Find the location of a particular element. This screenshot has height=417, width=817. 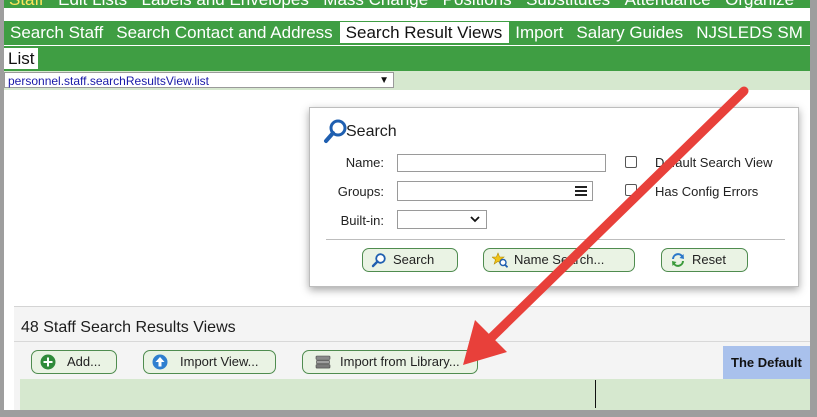

groups-input is located at coordinates (495, 191).